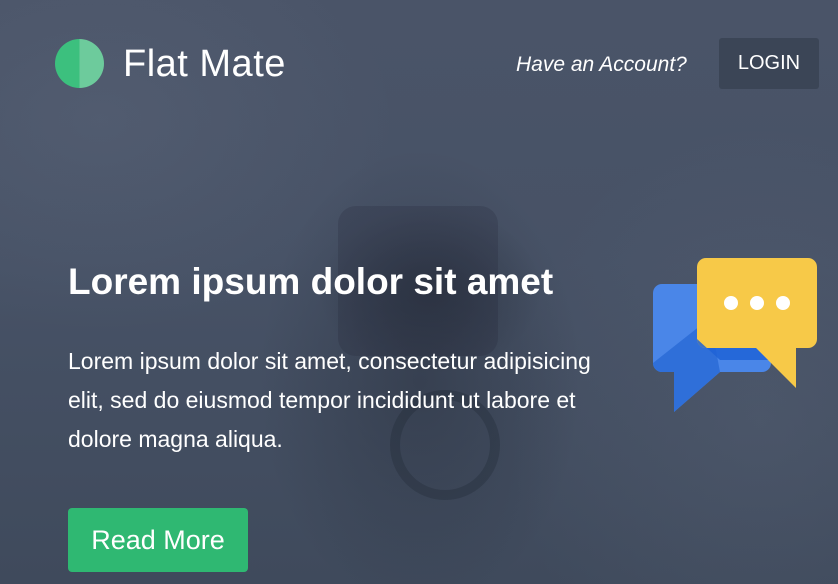  I want to click on chat-bubbles-icon, so click(735, 335).